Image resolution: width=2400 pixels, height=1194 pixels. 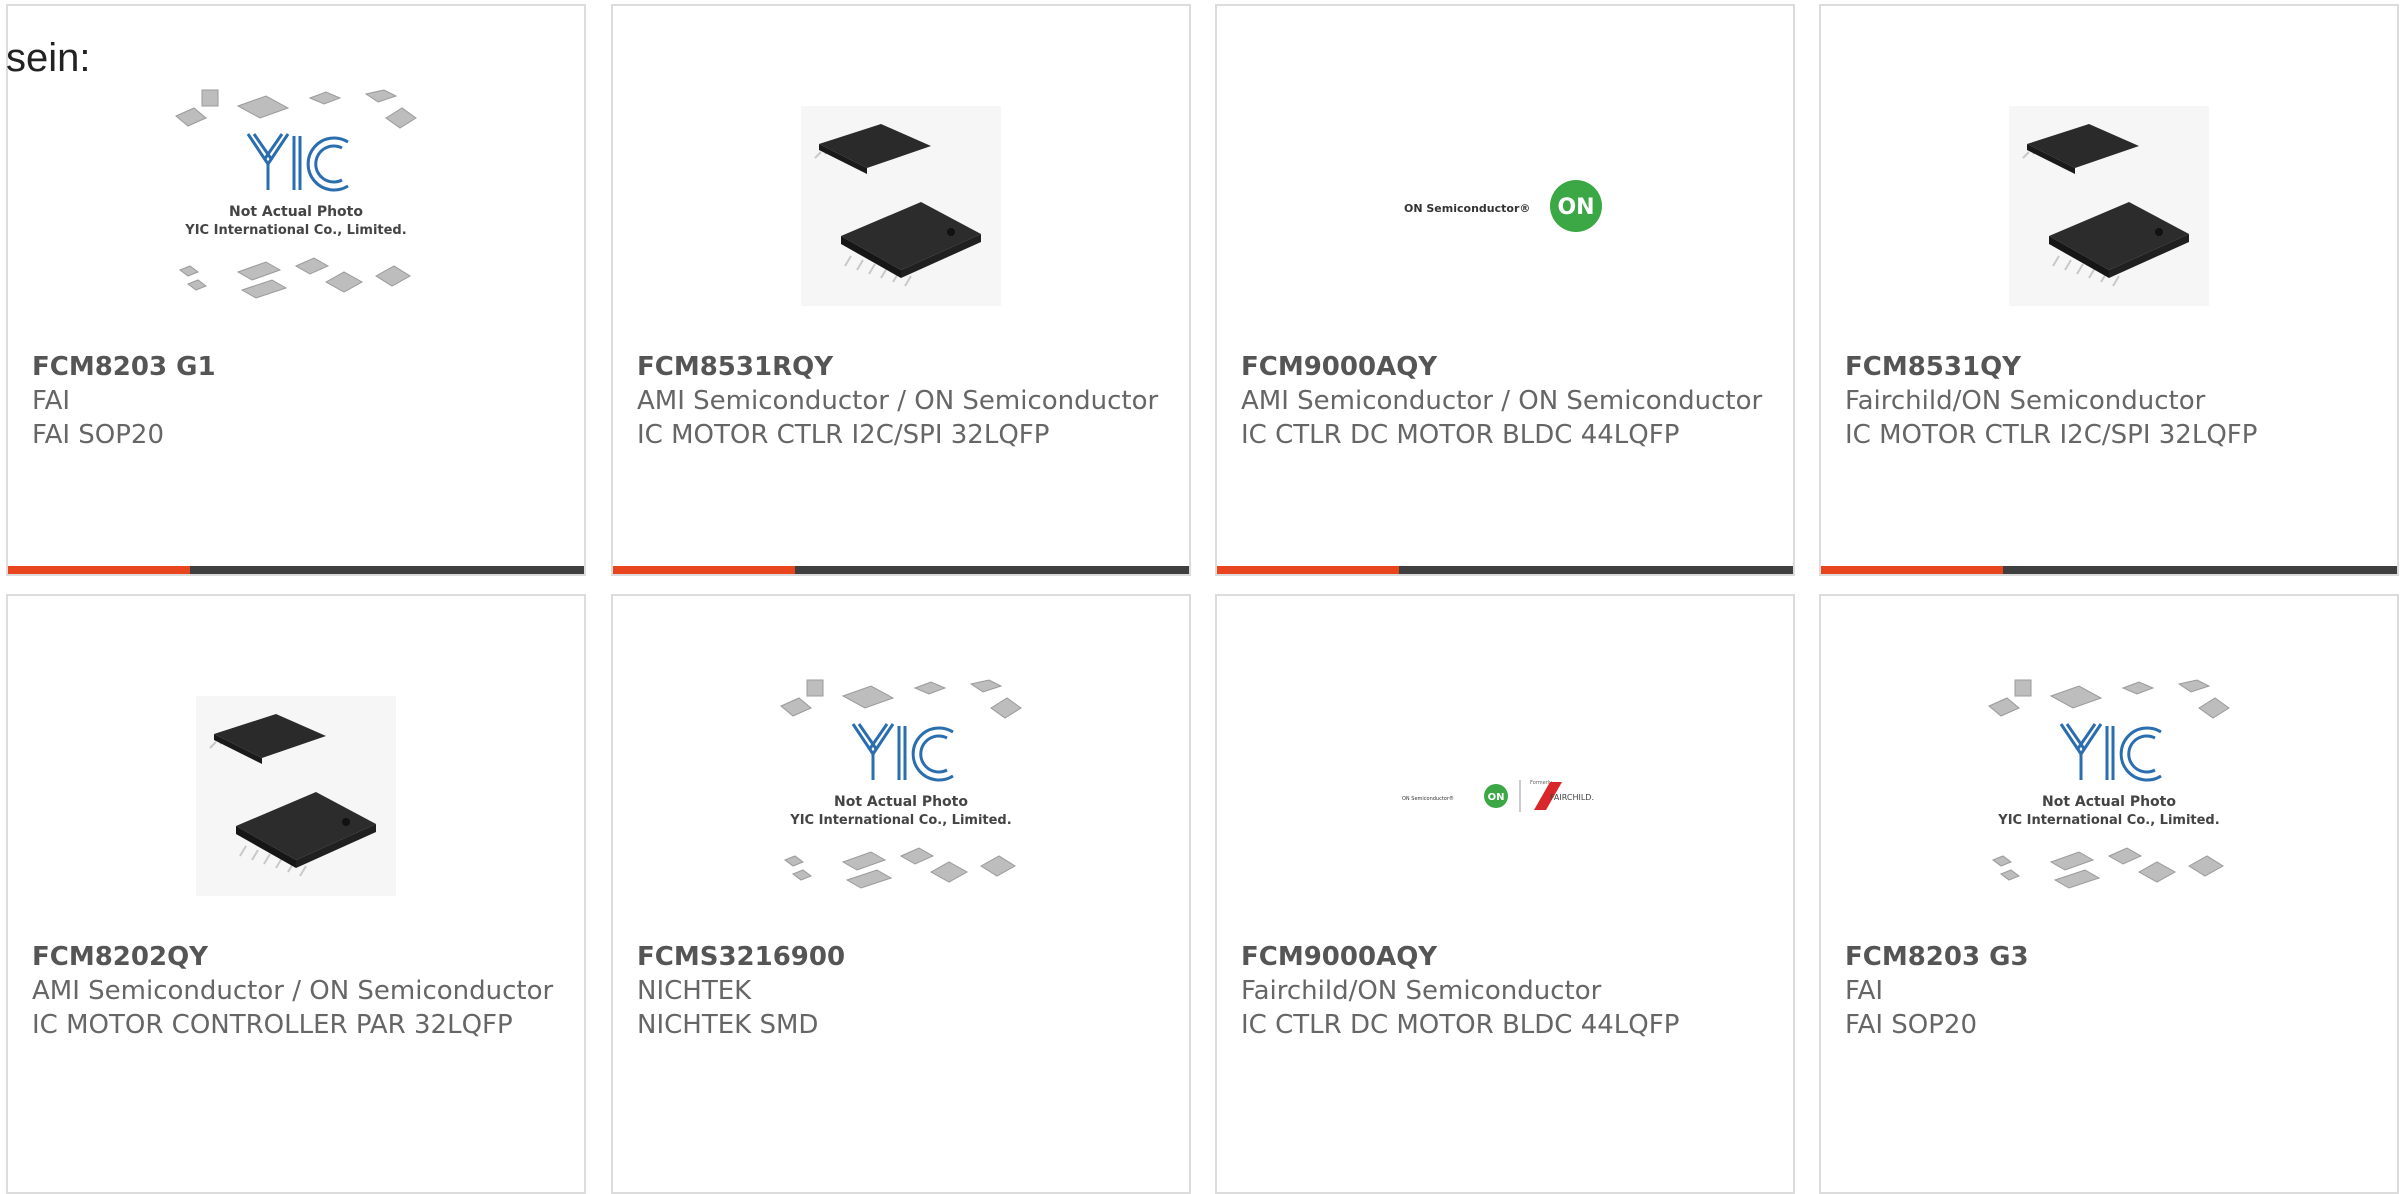 I want to click on part-number: FCM8531QY, so click(x=2109, y=367).